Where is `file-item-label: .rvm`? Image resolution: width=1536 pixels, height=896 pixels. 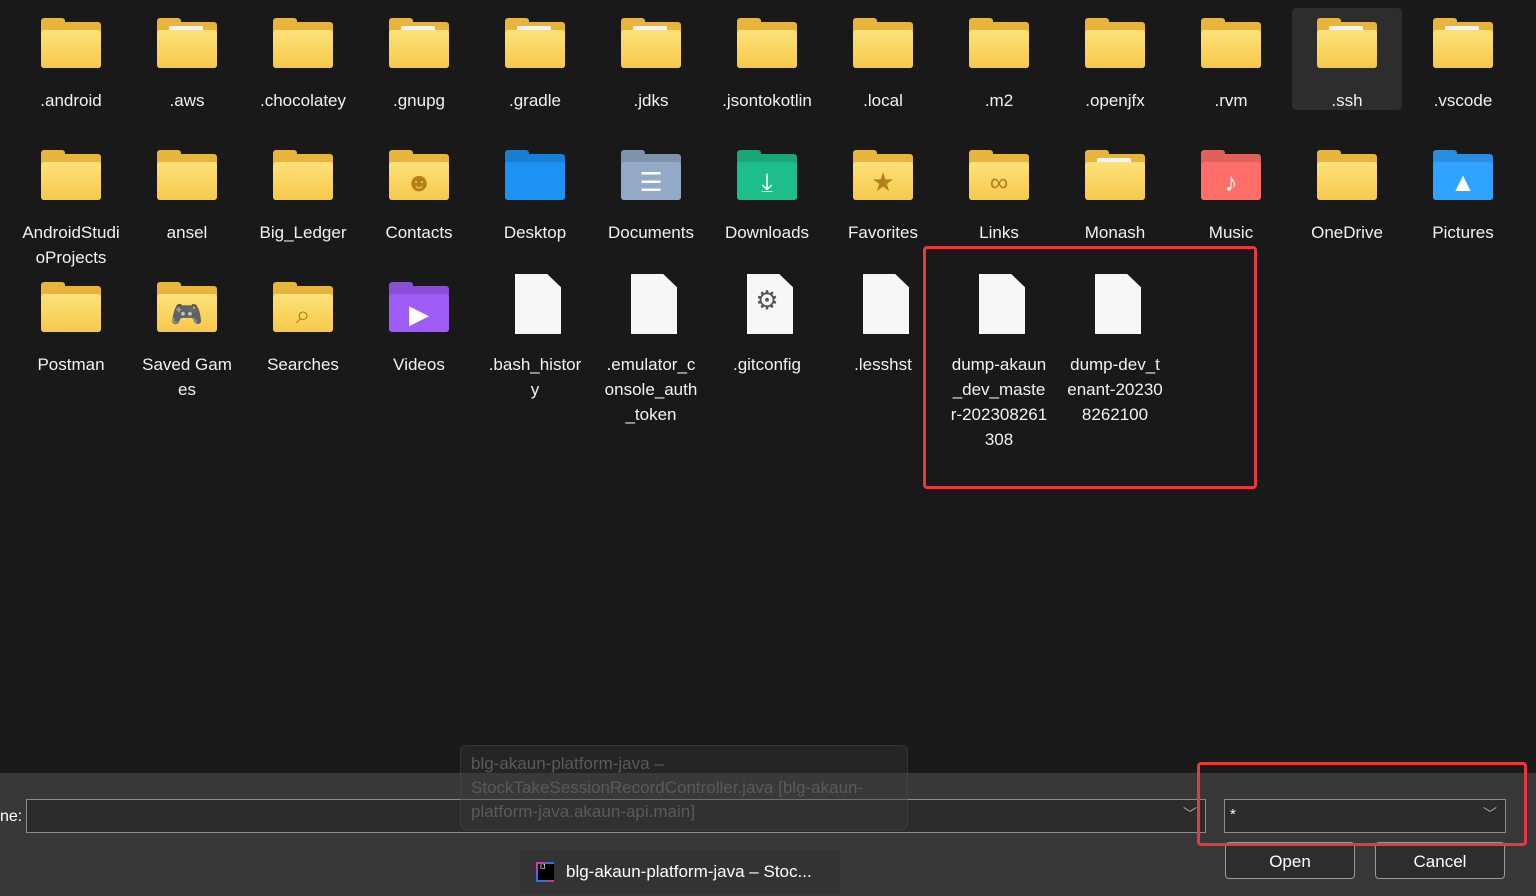 file-item-label: .rvm is located at coordinates (1231, 100).